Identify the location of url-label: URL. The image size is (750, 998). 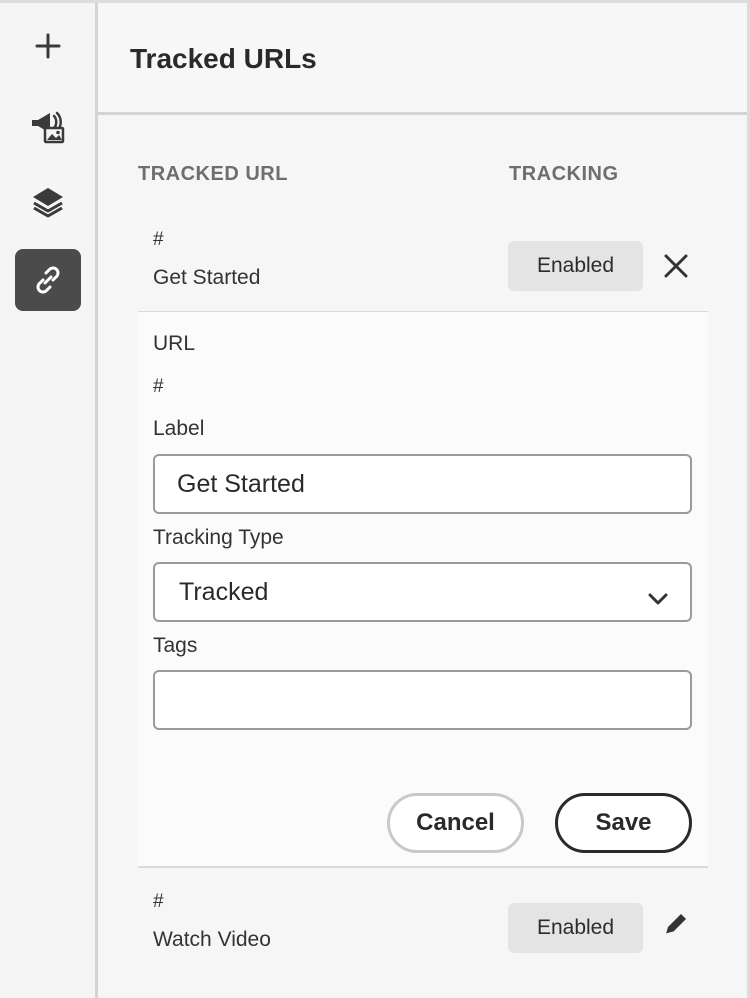
(174, 343).